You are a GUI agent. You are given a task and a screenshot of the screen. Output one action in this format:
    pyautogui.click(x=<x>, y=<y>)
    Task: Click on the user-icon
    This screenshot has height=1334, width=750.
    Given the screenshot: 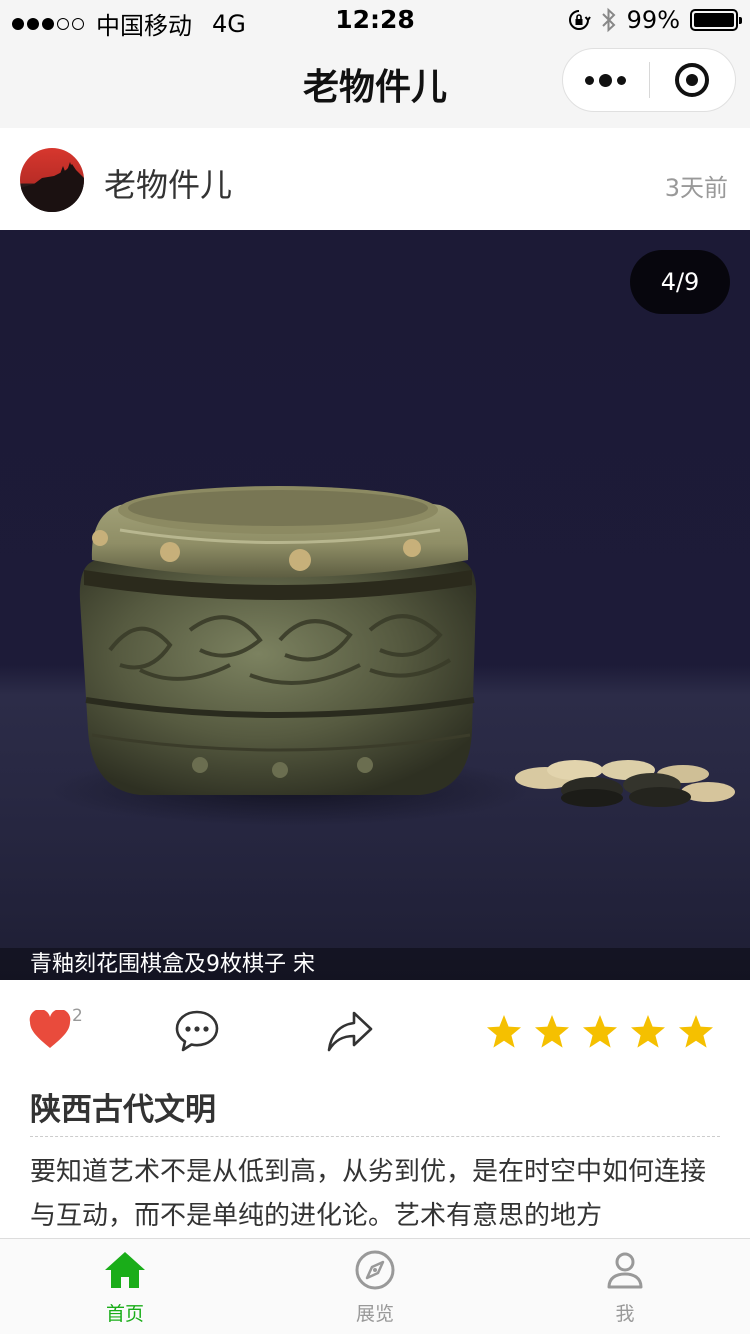 What is the action you would take?
    pyautogui.click(x=625, y=1270)
    